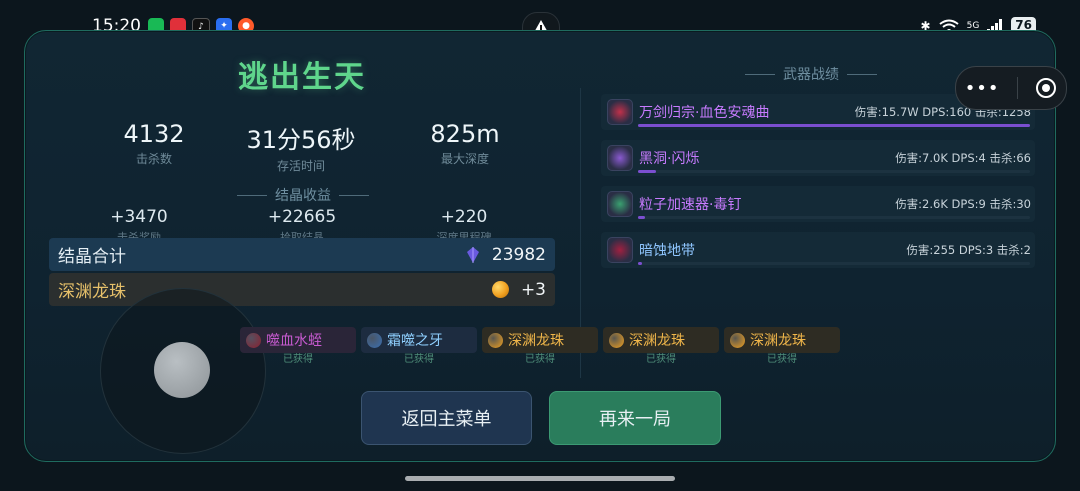 The height and width of the screenshot is (491, 1080). I want to click on crystal-icon, so click(472, 254).